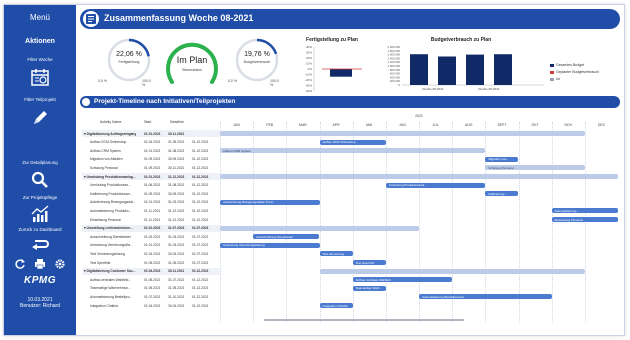 This screenshot has height=340, width=630. I want to click on month-gridline, so click(585, 222).